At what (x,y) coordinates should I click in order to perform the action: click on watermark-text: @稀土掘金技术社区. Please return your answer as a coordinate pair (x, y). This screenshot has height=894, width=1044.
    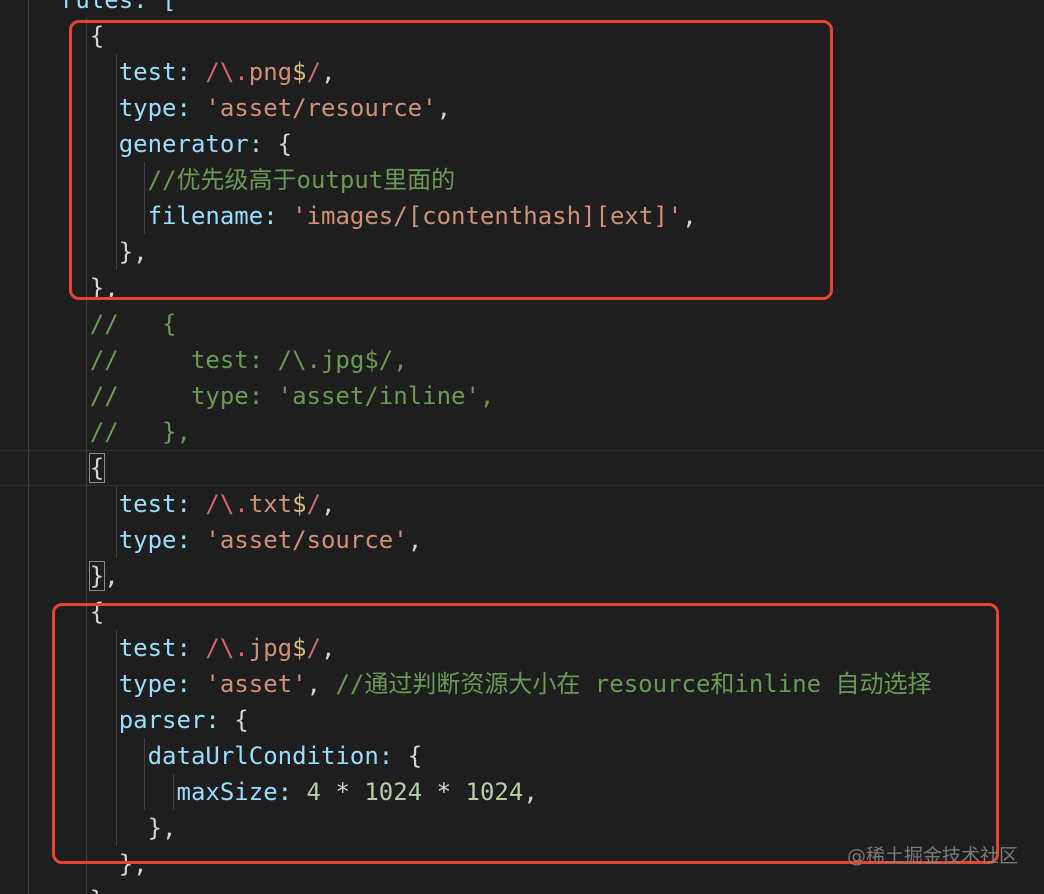
    Looking at the image, I should click on (932, 856).